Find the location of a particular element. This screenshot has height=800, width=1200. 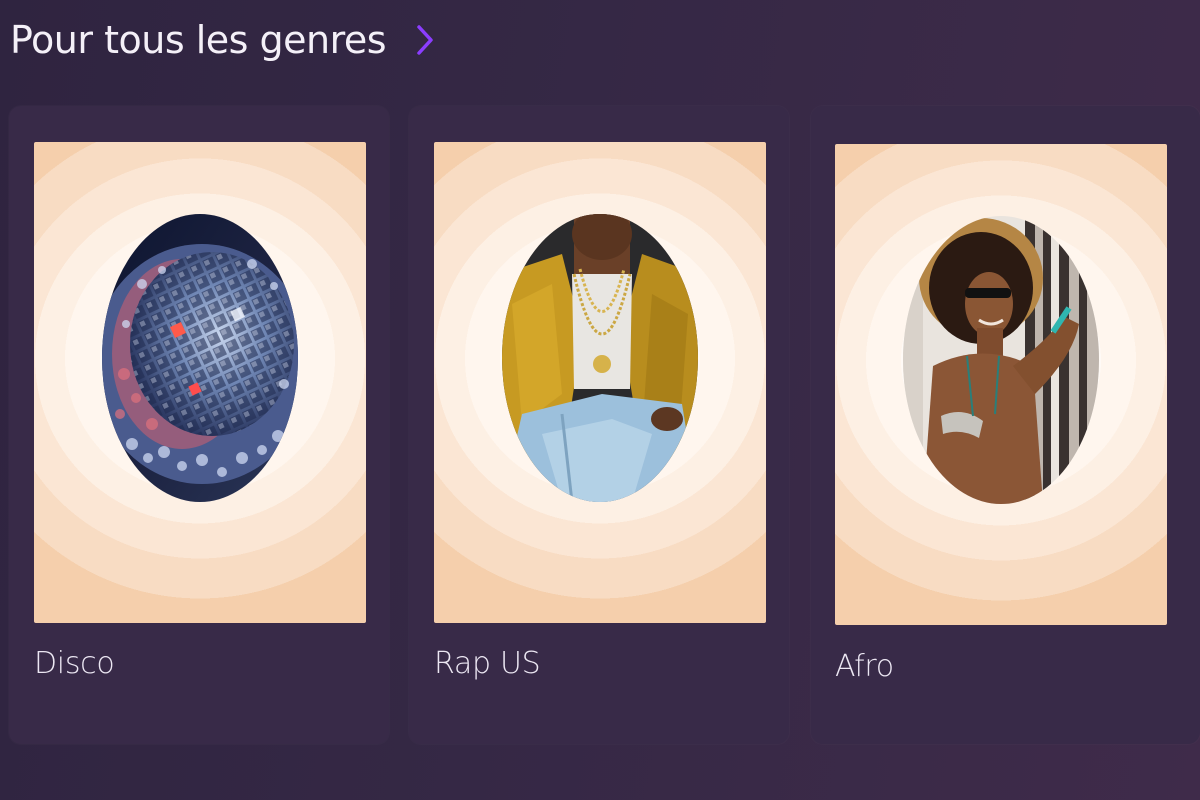

rapper-image is located at coordinates (600, 358).